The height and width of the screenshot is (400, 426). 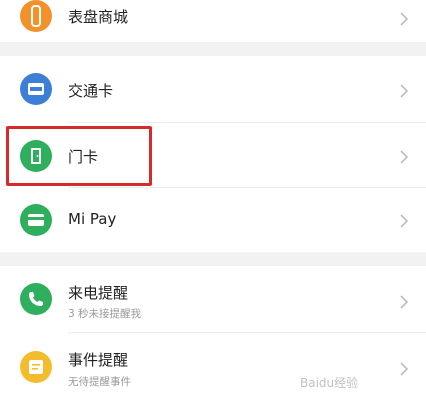 What do you see at coordinates (98, 17) in the screenshot?
I see `row-label: 表盘商城` at bounding box center [98, 17].